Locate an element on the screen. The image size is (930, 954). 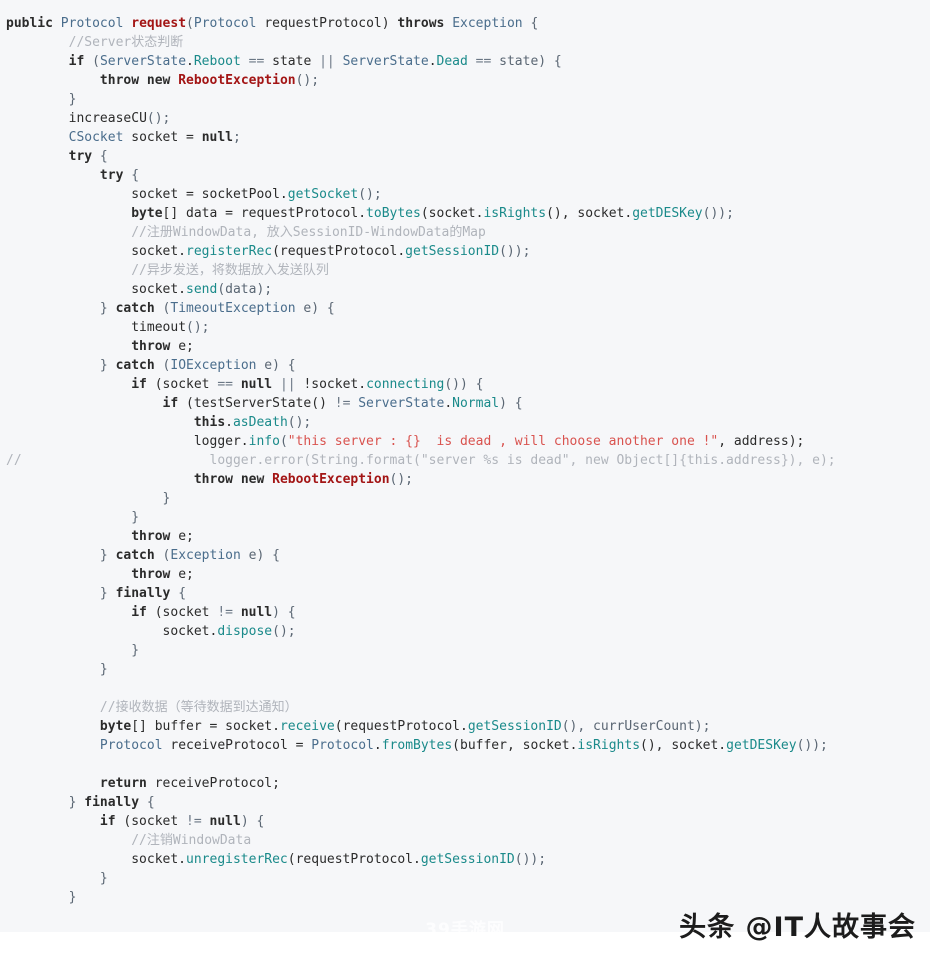
code-token-kw: try is located at coordinates (111, 175).